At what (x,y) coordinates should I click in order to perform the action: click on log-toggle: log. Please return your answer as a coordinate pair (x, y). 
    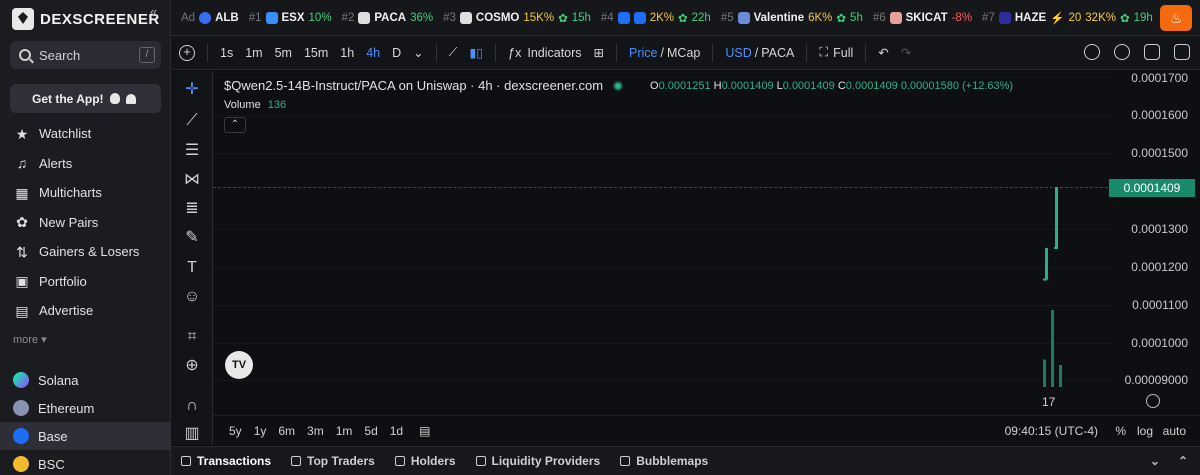
    Looking at the image, I should click on (1145, 431).